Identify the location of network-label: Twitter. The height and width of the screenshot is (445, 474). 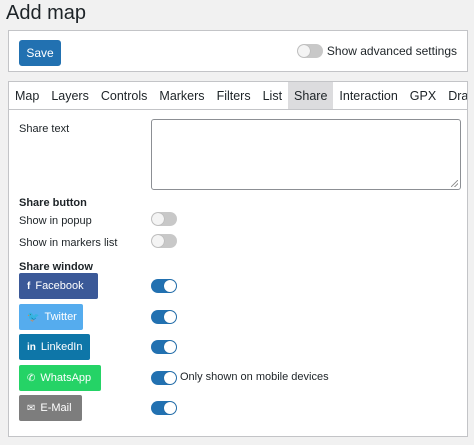
(60, 317).